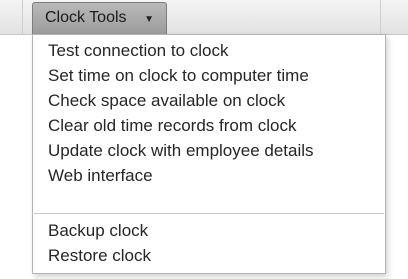 The image size is (408, 279). I want to click on toolbar: Clock Tools ▼, so click(204, 17).